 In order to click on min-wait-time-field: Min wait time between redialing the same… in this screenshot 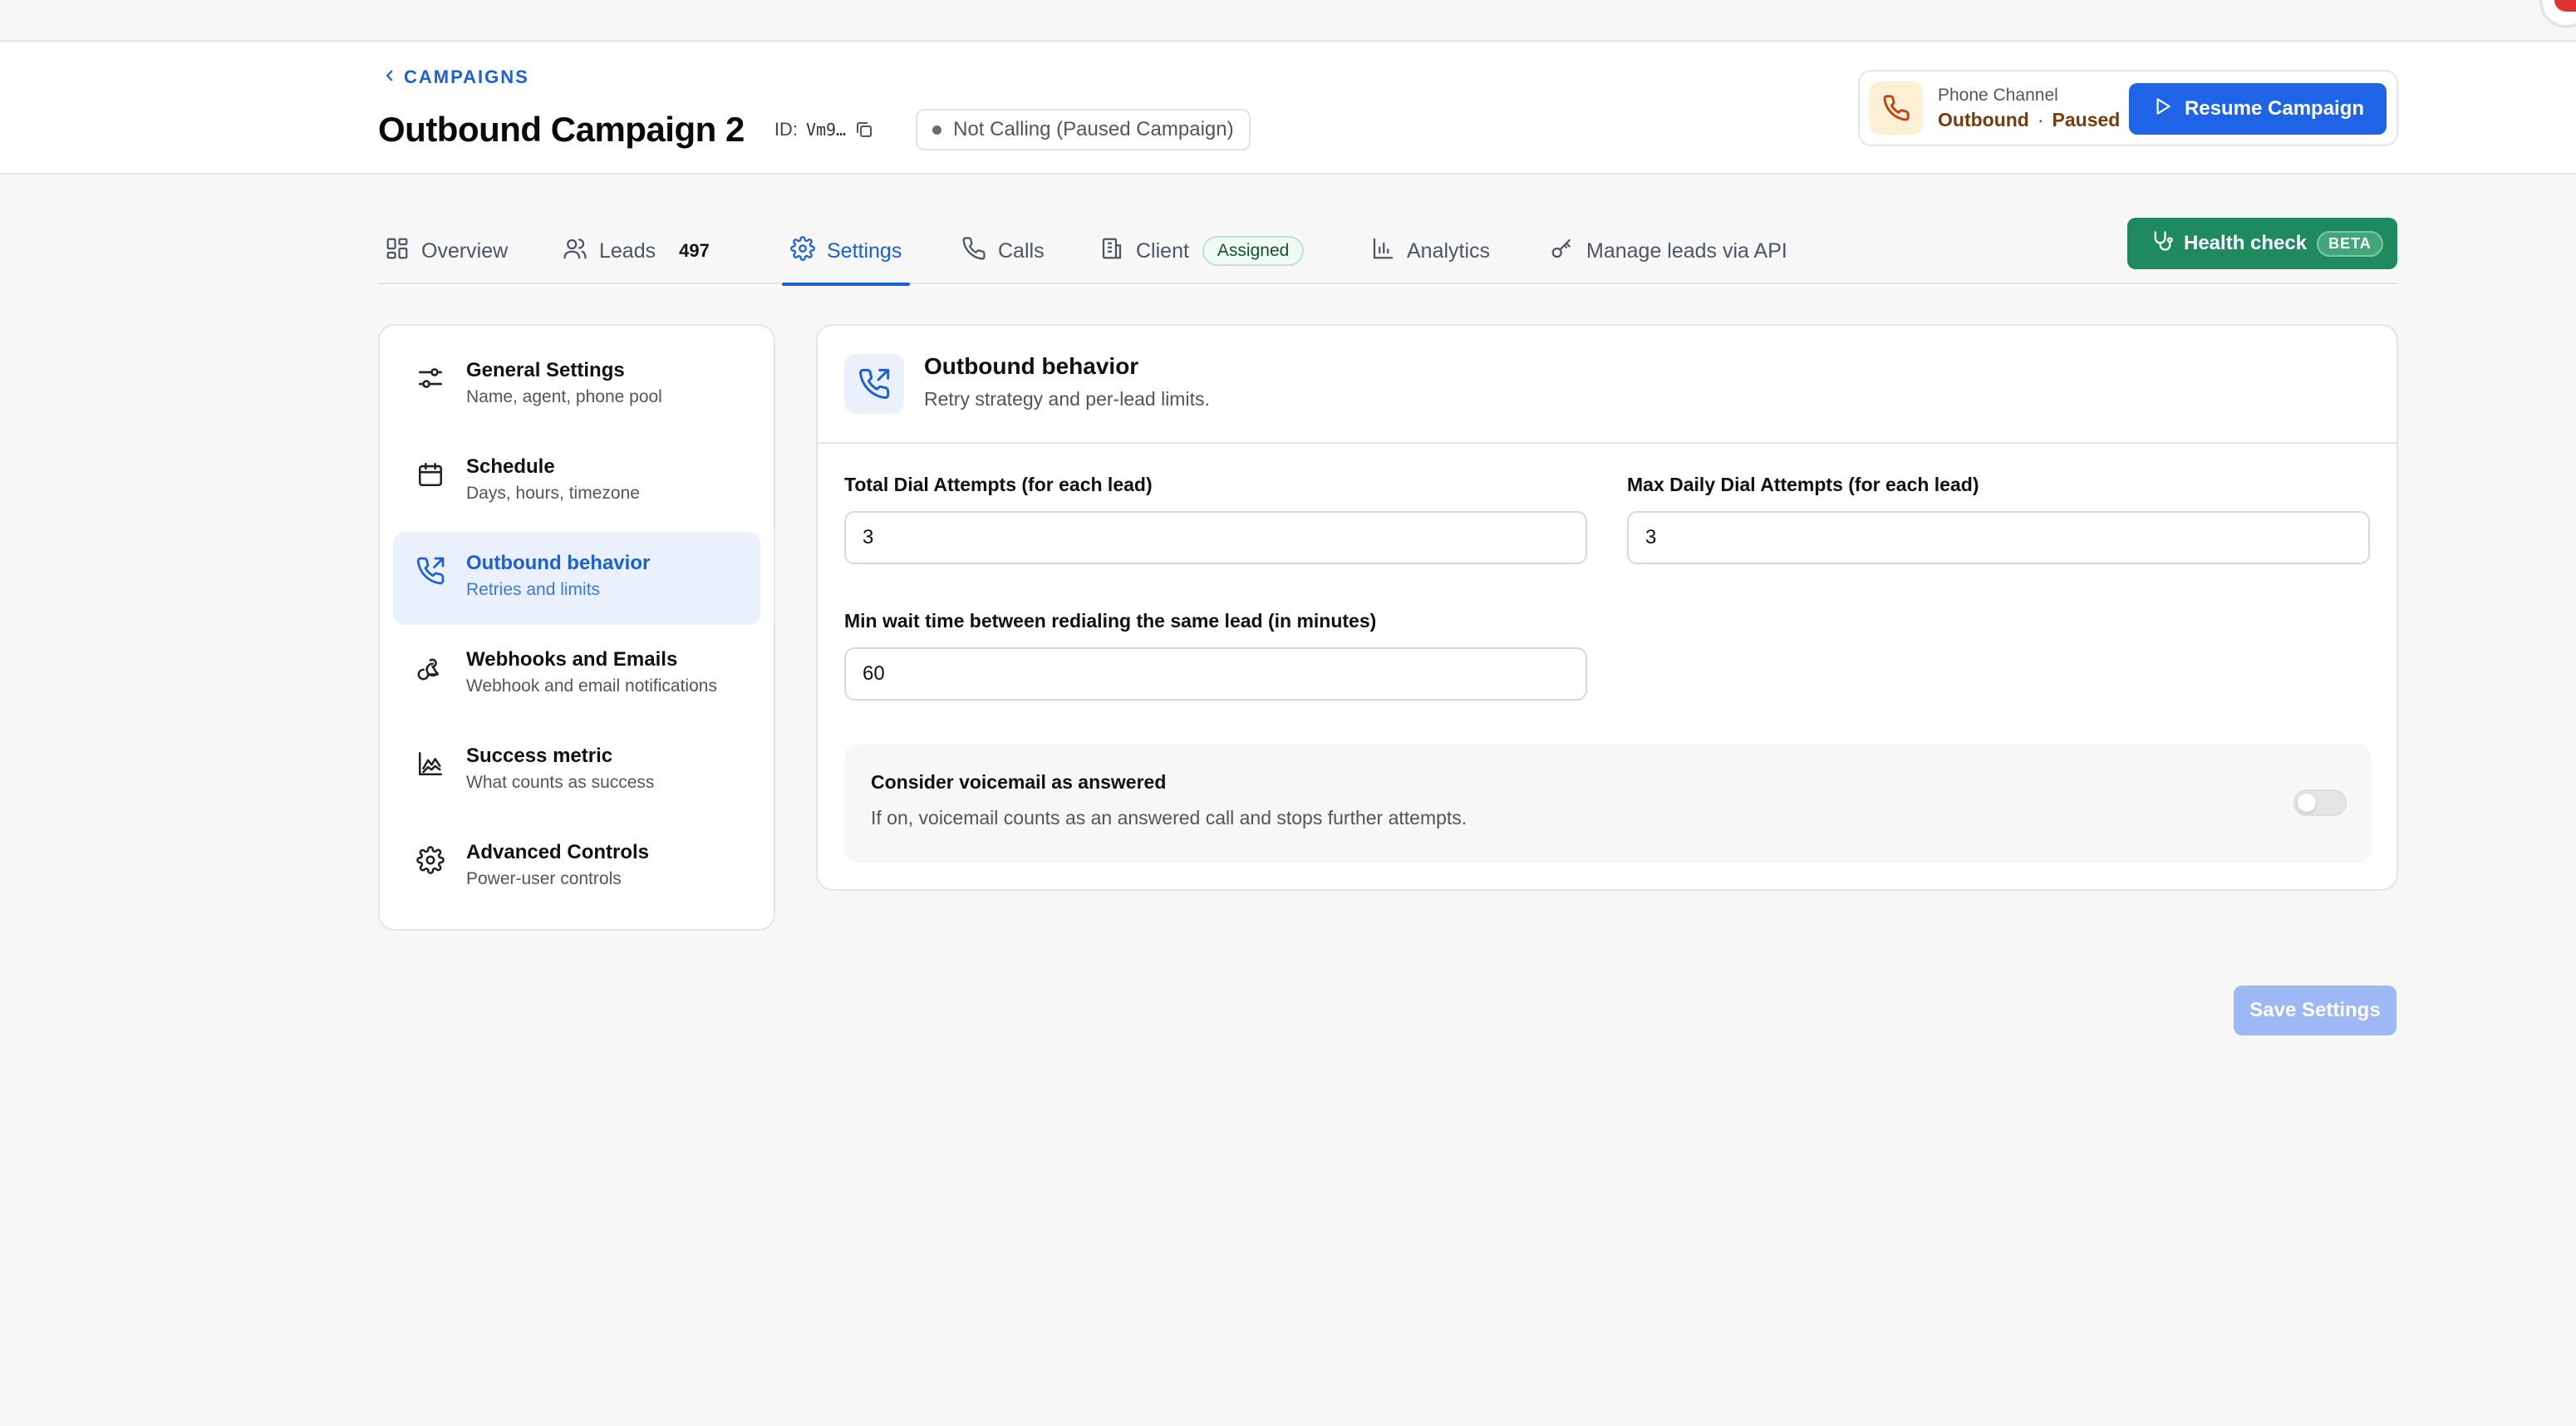, I will do `click(1215, 655)`.